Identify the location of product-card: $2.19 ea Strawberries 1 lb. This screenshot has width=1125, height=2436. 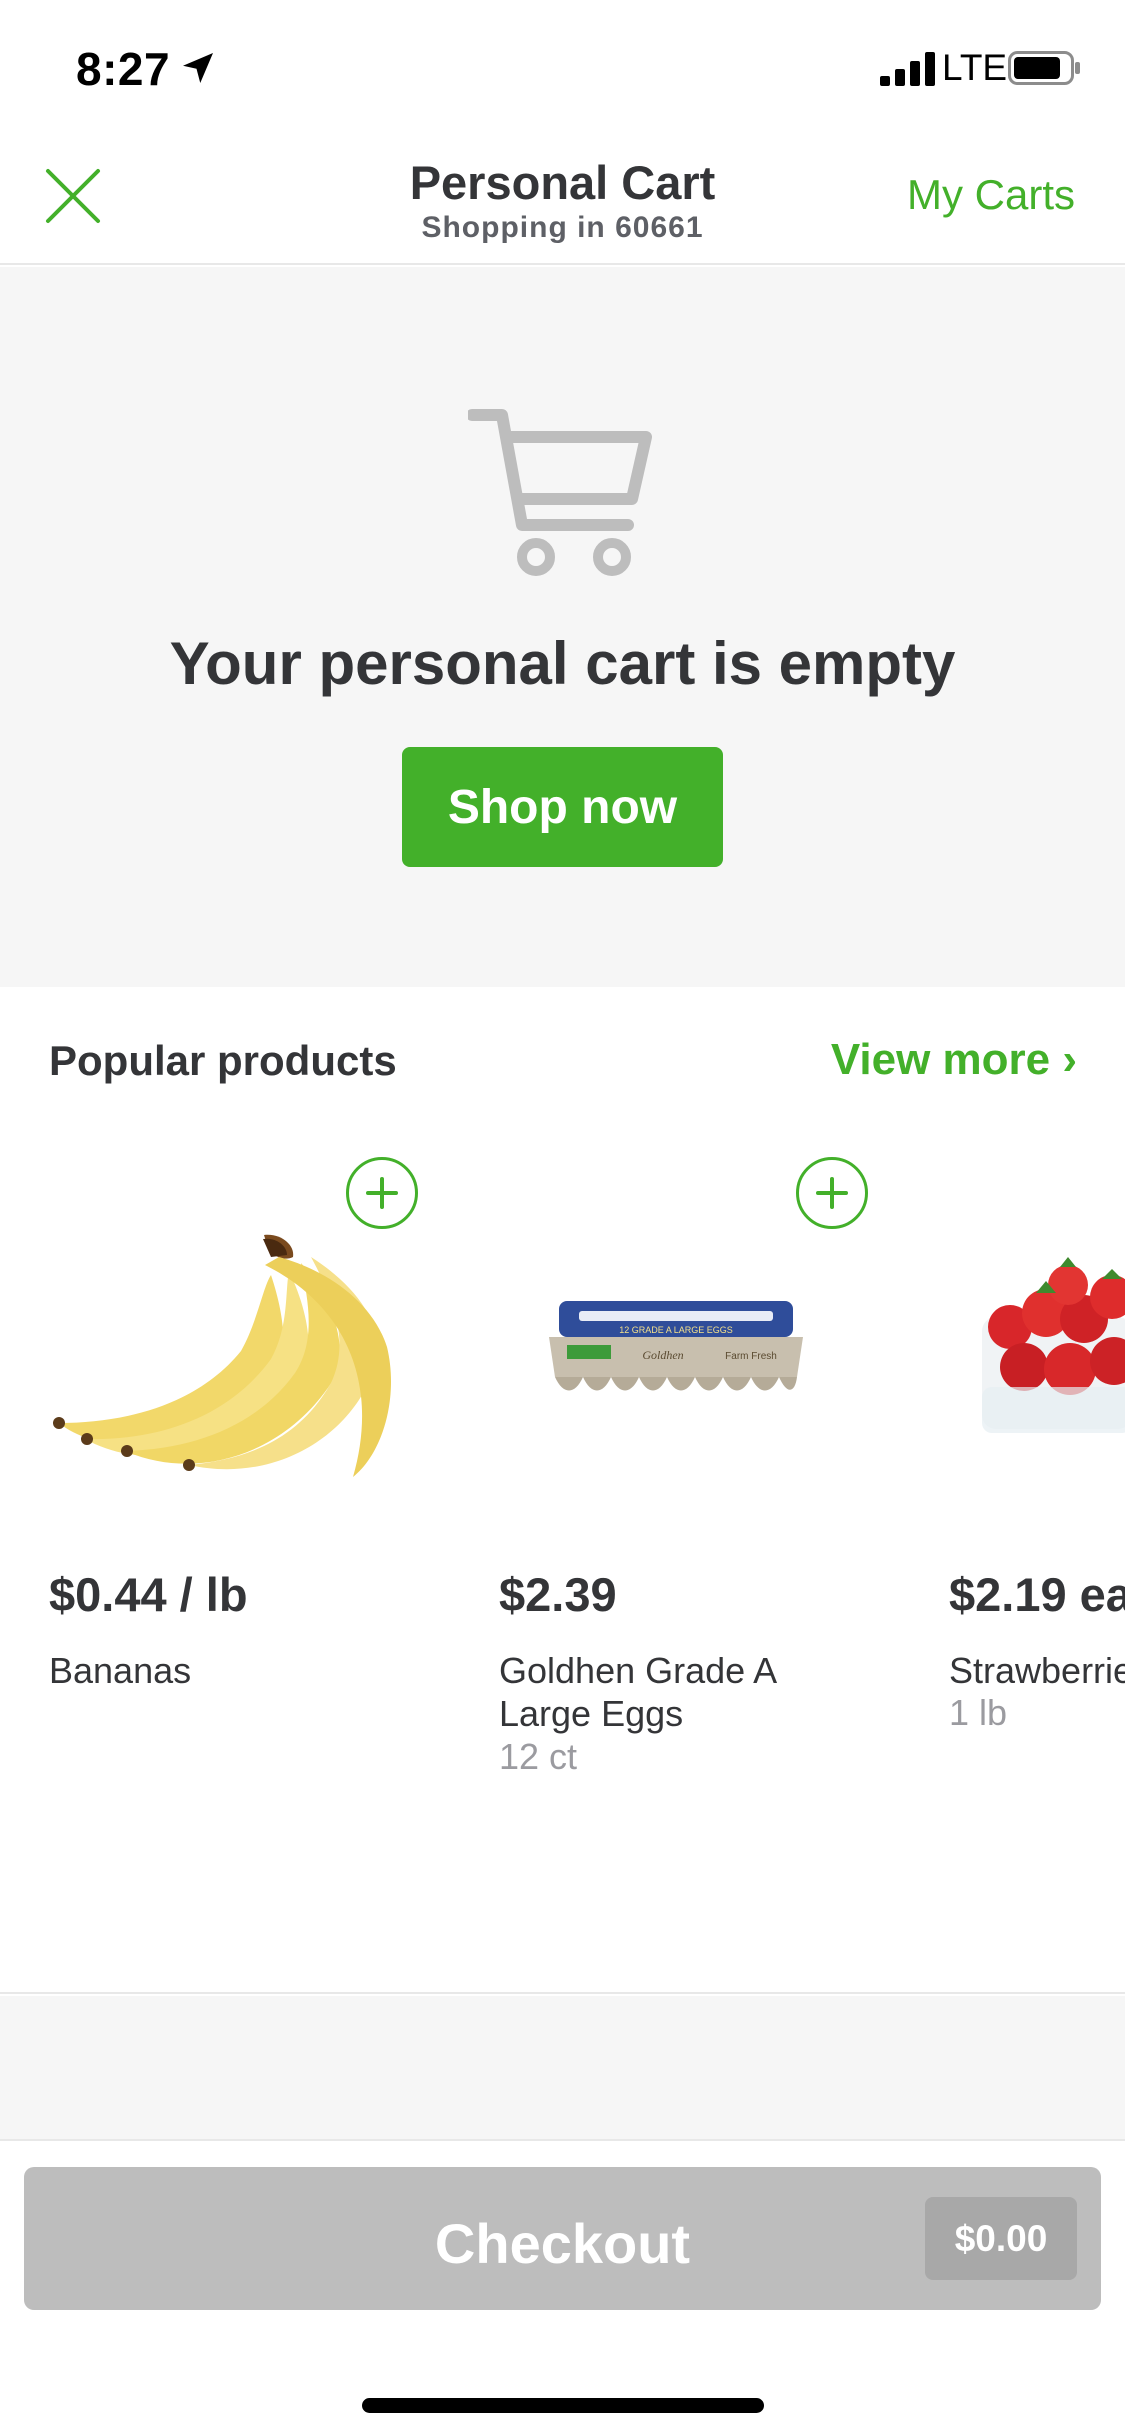
(1037, 1482).